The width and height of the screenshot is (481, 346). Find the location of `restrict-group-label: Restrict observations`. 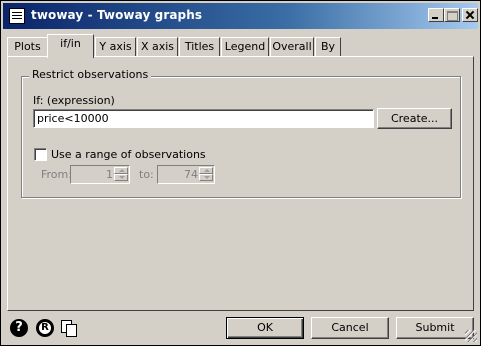

restrict-group-label: Restrict observations is located at coordinates (90, 74).